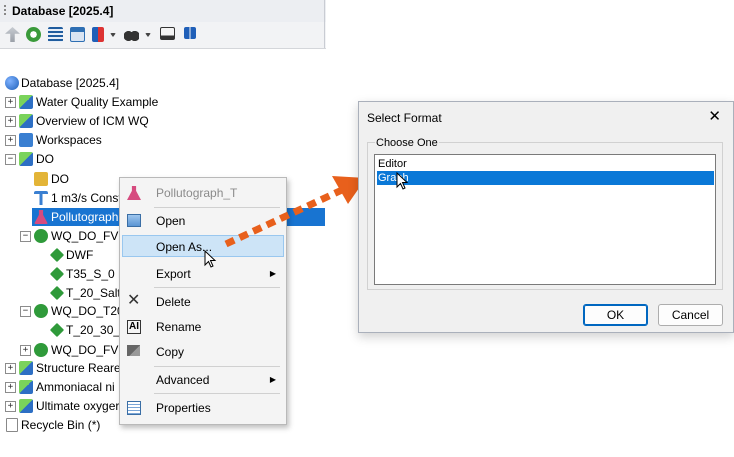 Image resolution: width=734 pixels, height=457 pixels. What do you see at coordinates (324, 24) in the screenshot?
I see `panel-divider` at bounding box center [324, 24].